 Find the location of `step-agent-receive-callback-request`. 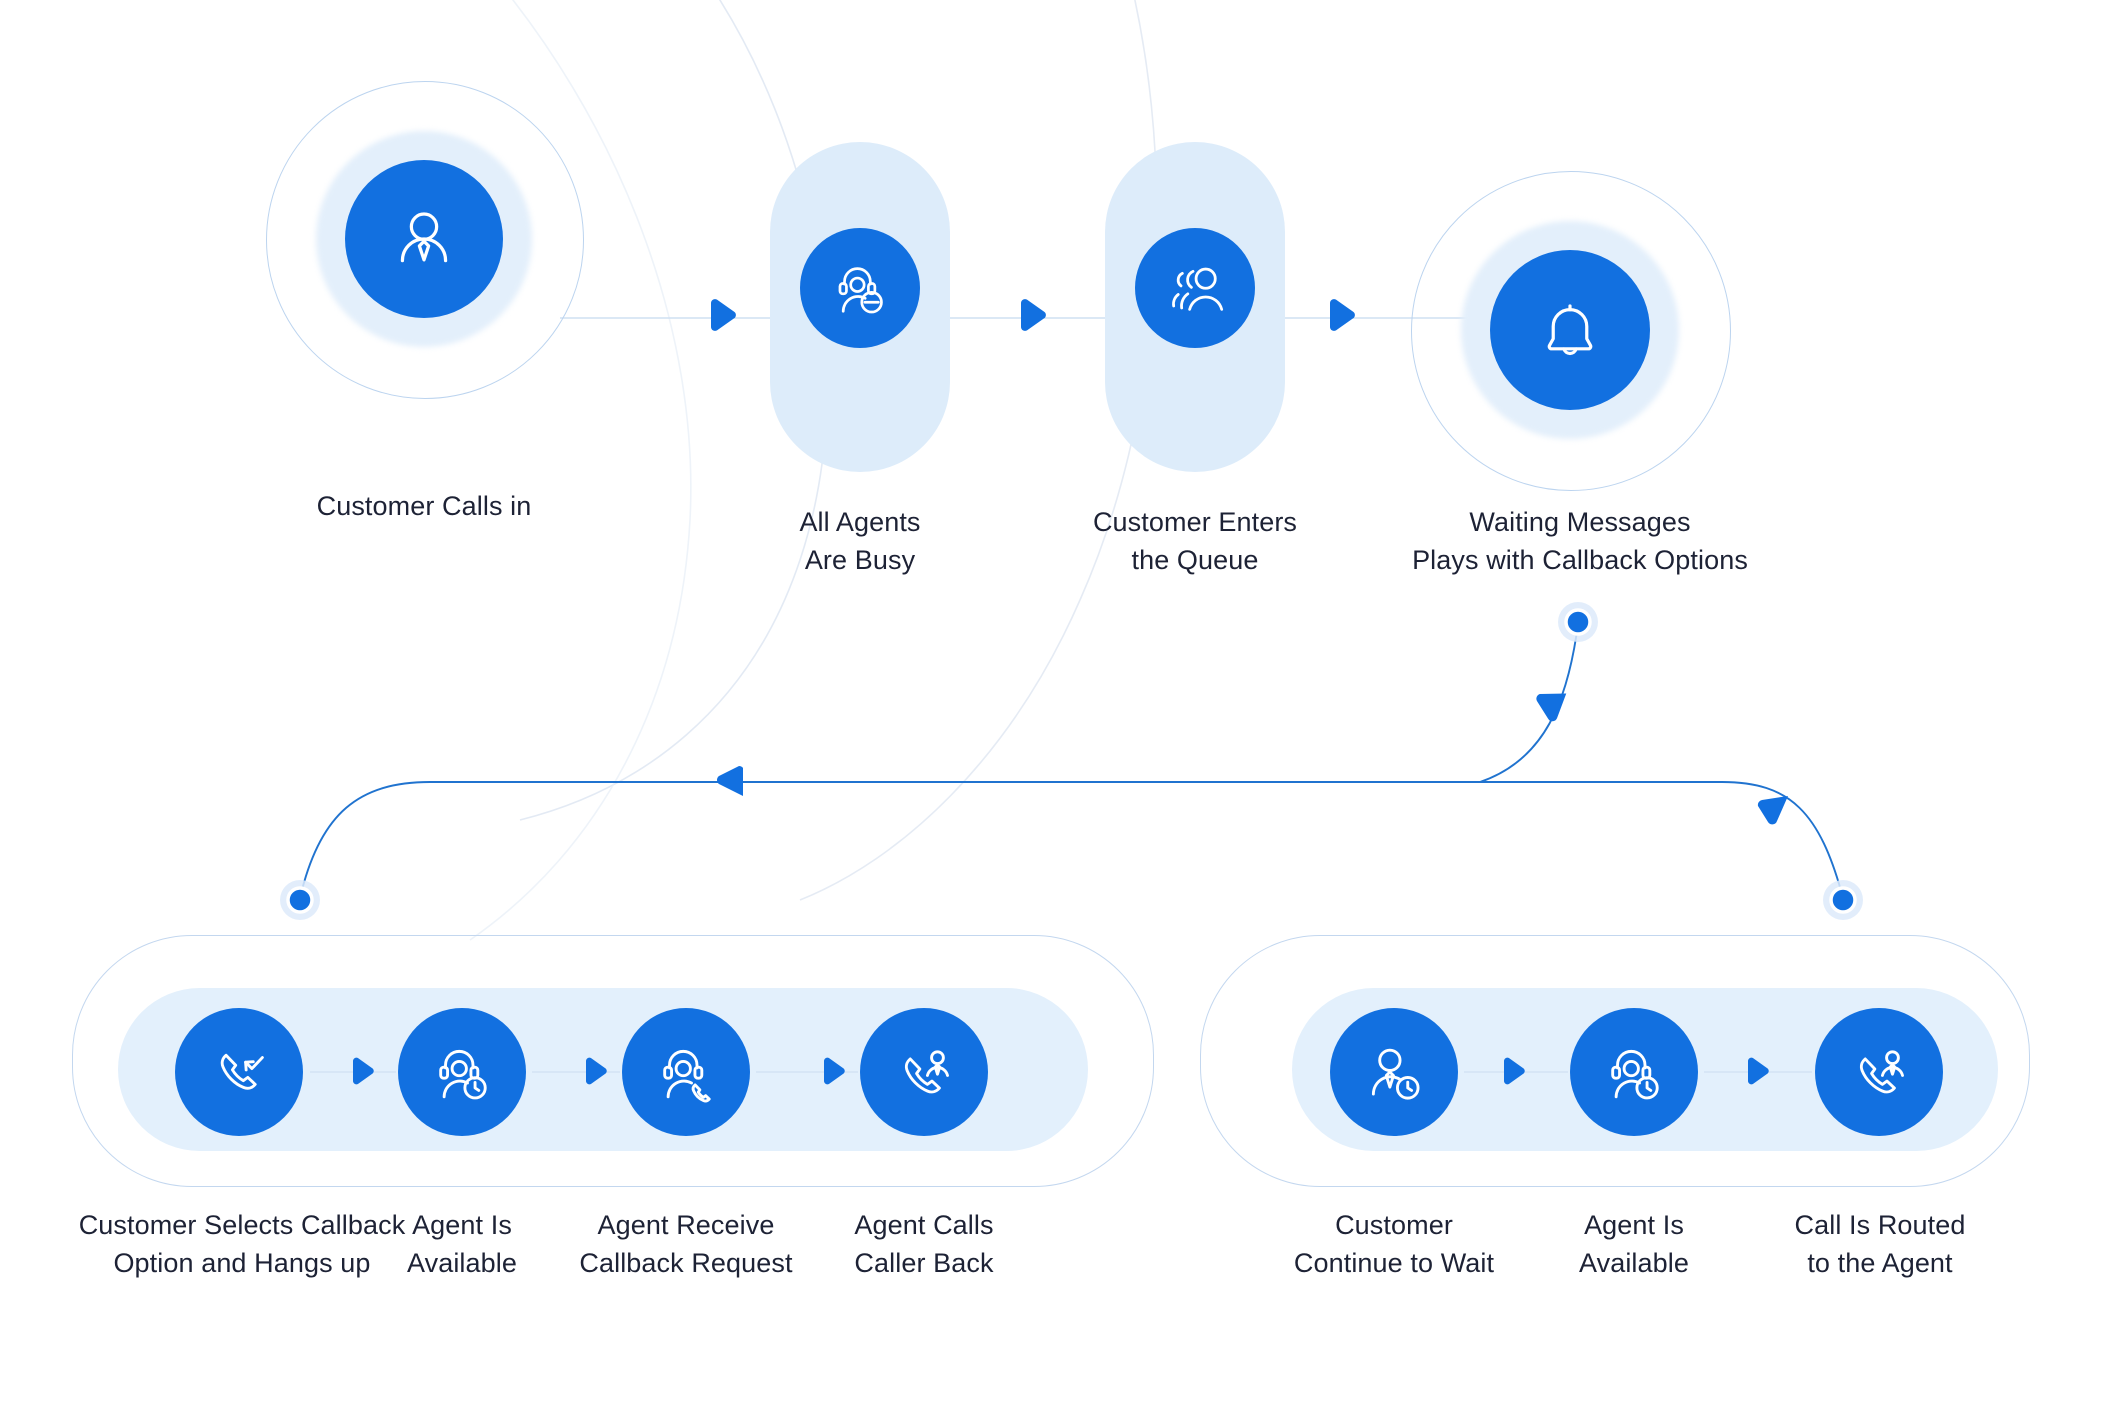

step-agent-receive-callback-request is located at coordinates (686, 1072).